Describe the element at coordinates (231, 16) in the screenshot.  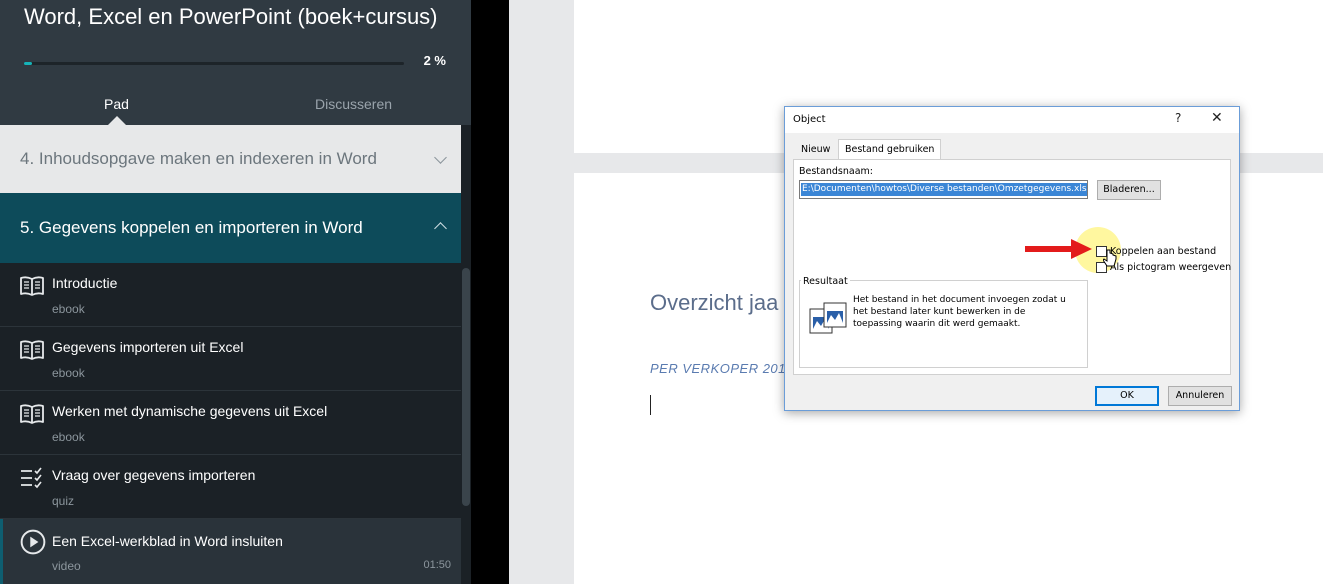
I see `course-title: Word, Excel en PowerPoint (boek+cursus)` at that location.